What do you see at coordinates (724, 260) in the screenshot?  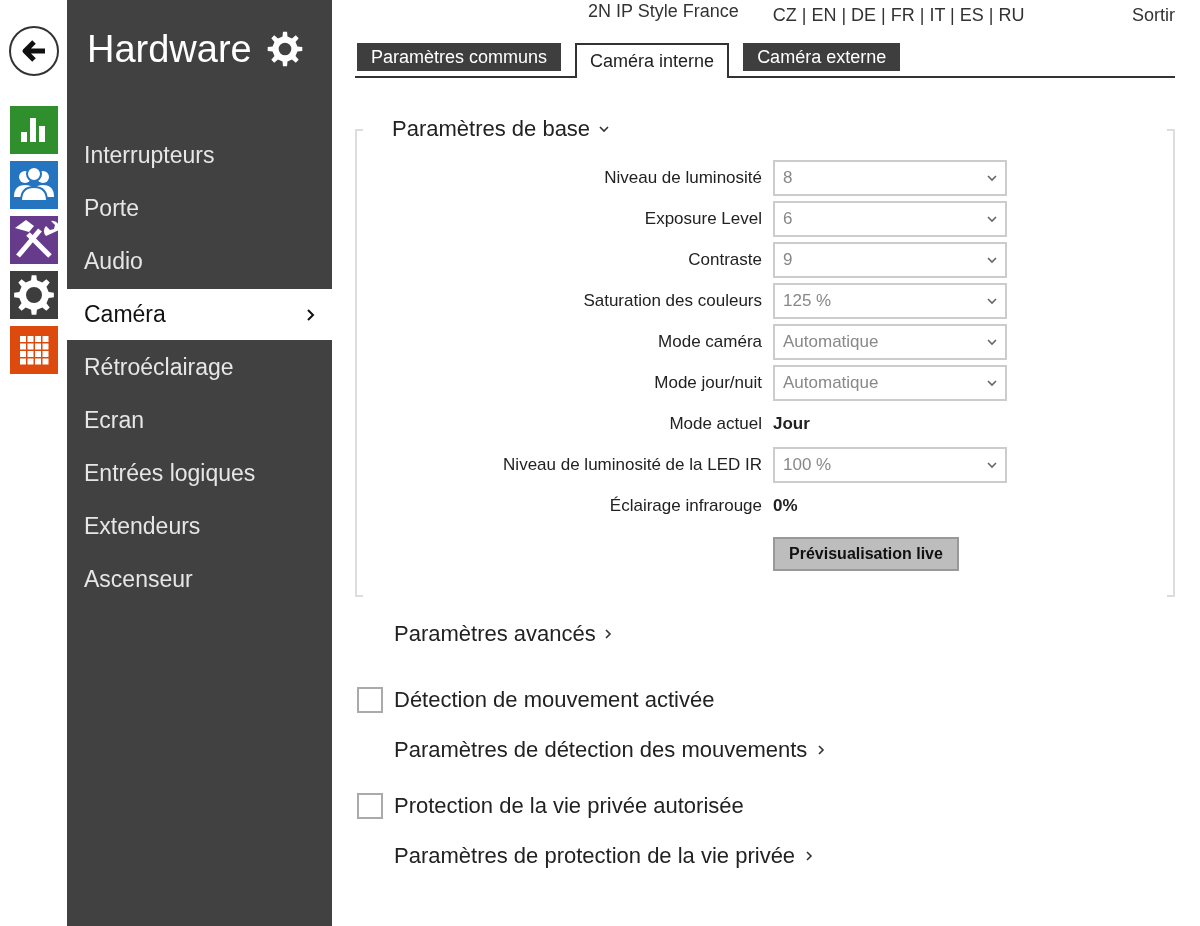 I see `field-label: Contraste` at bounding box center [724, 260].